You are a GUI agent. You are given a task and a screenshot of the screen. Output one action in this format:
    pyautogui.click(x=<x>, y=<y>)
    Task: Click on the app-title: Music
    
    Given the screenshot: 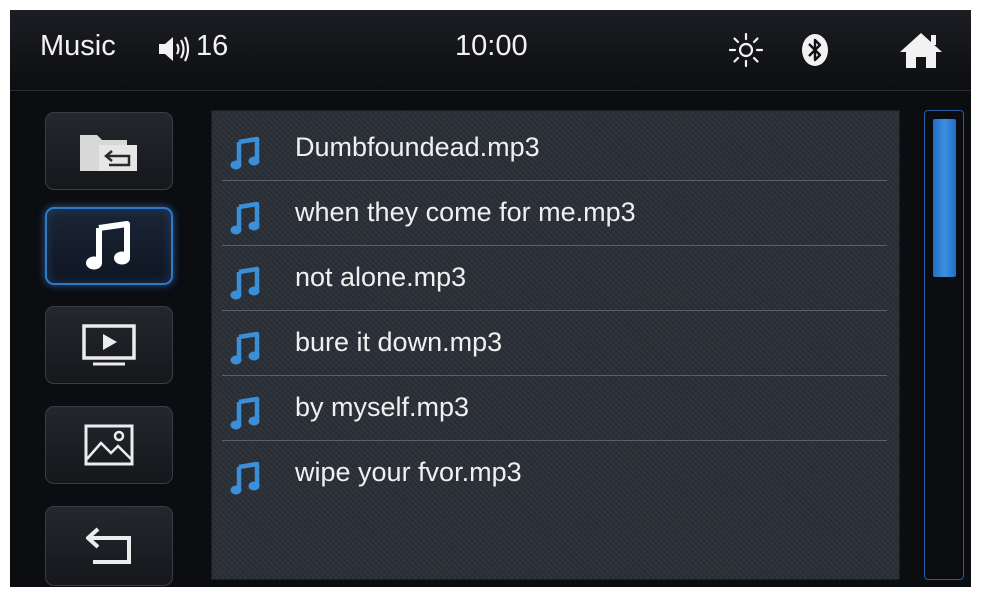 What is the action you would take?
    pyautogui.click(x=78, y=46)
    